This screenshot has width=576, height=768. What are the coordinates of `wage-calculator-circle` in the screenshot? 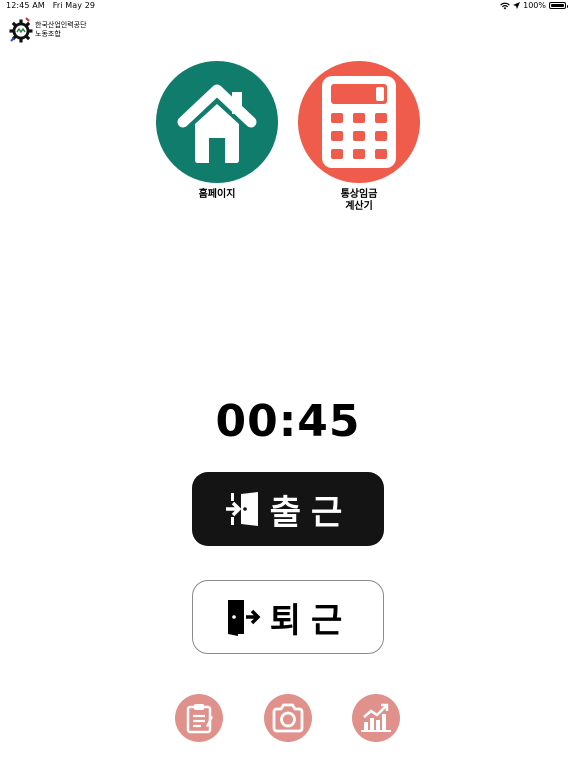 It's located at (359, 122).